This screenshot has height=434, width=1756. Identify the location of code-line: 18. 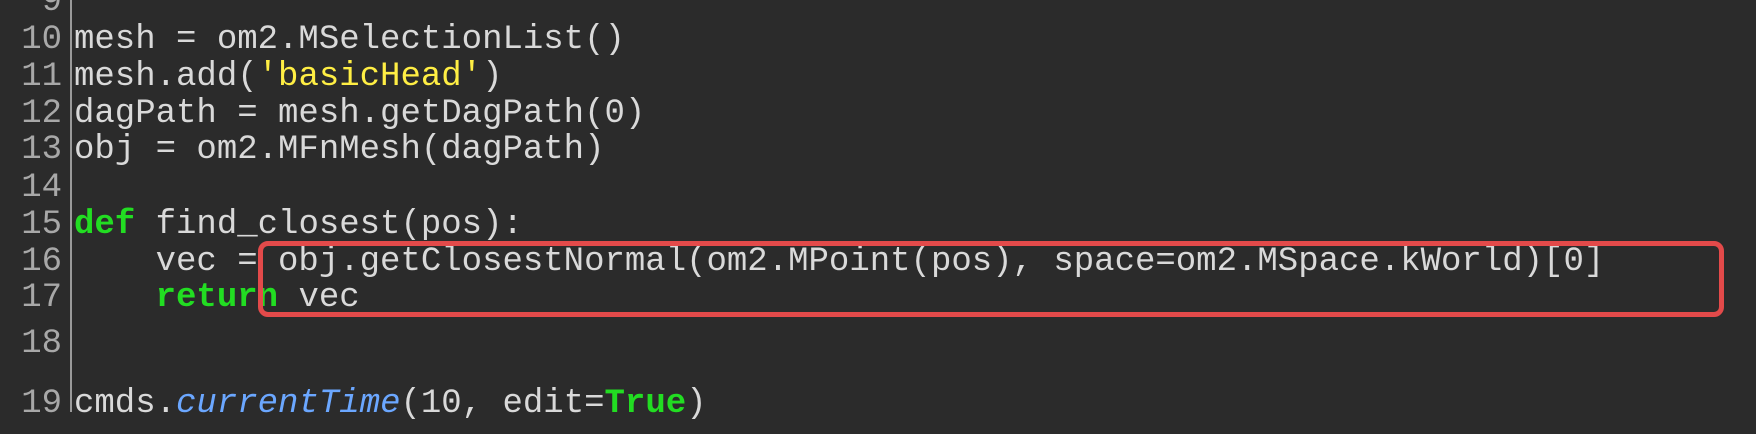
(878, 344).